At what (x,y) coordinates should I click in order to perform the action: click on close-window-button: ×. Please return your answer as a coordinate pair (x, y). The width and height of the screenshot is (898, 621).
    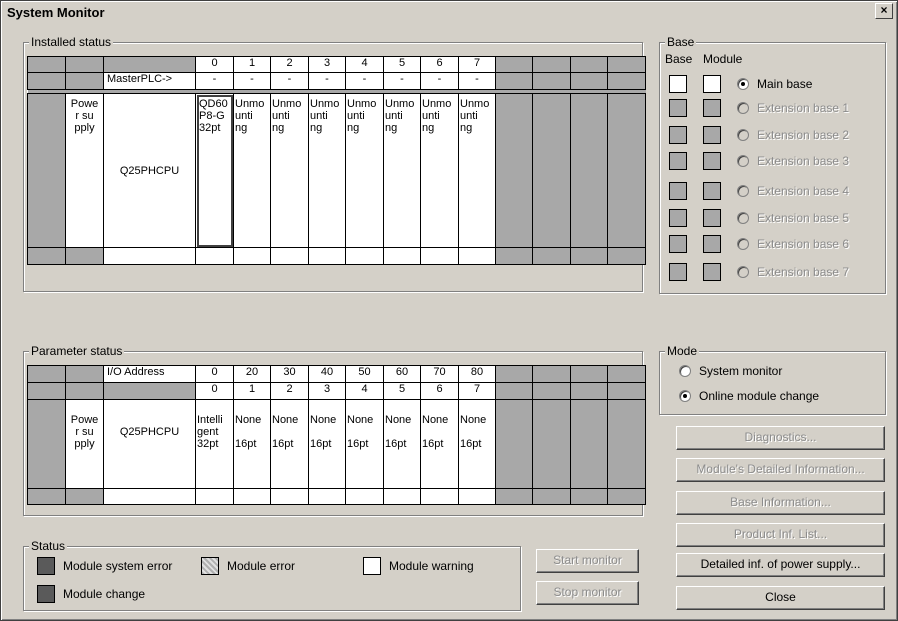
    Looking at the image, I should click on (884, 11).